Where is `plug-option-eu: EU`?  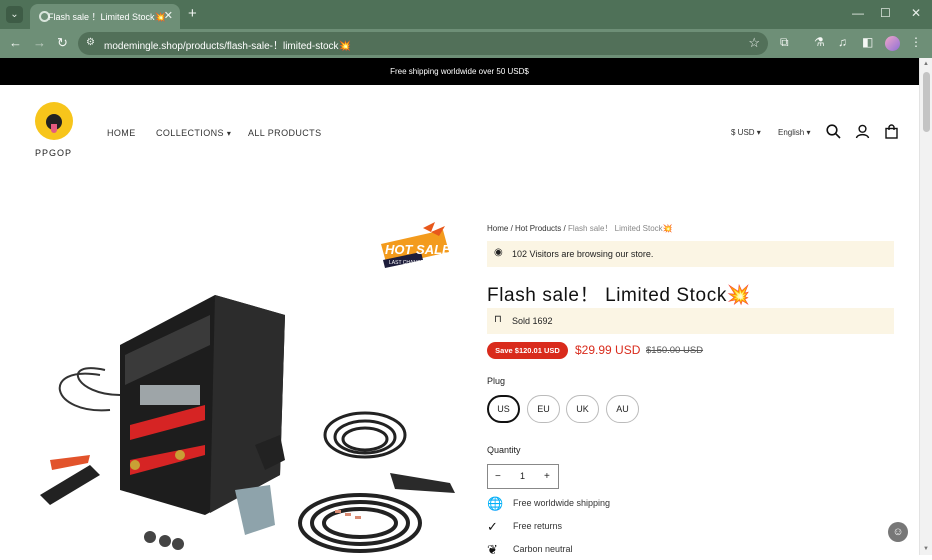
plug-option-eu: EU is located at coordinates (543, 409).